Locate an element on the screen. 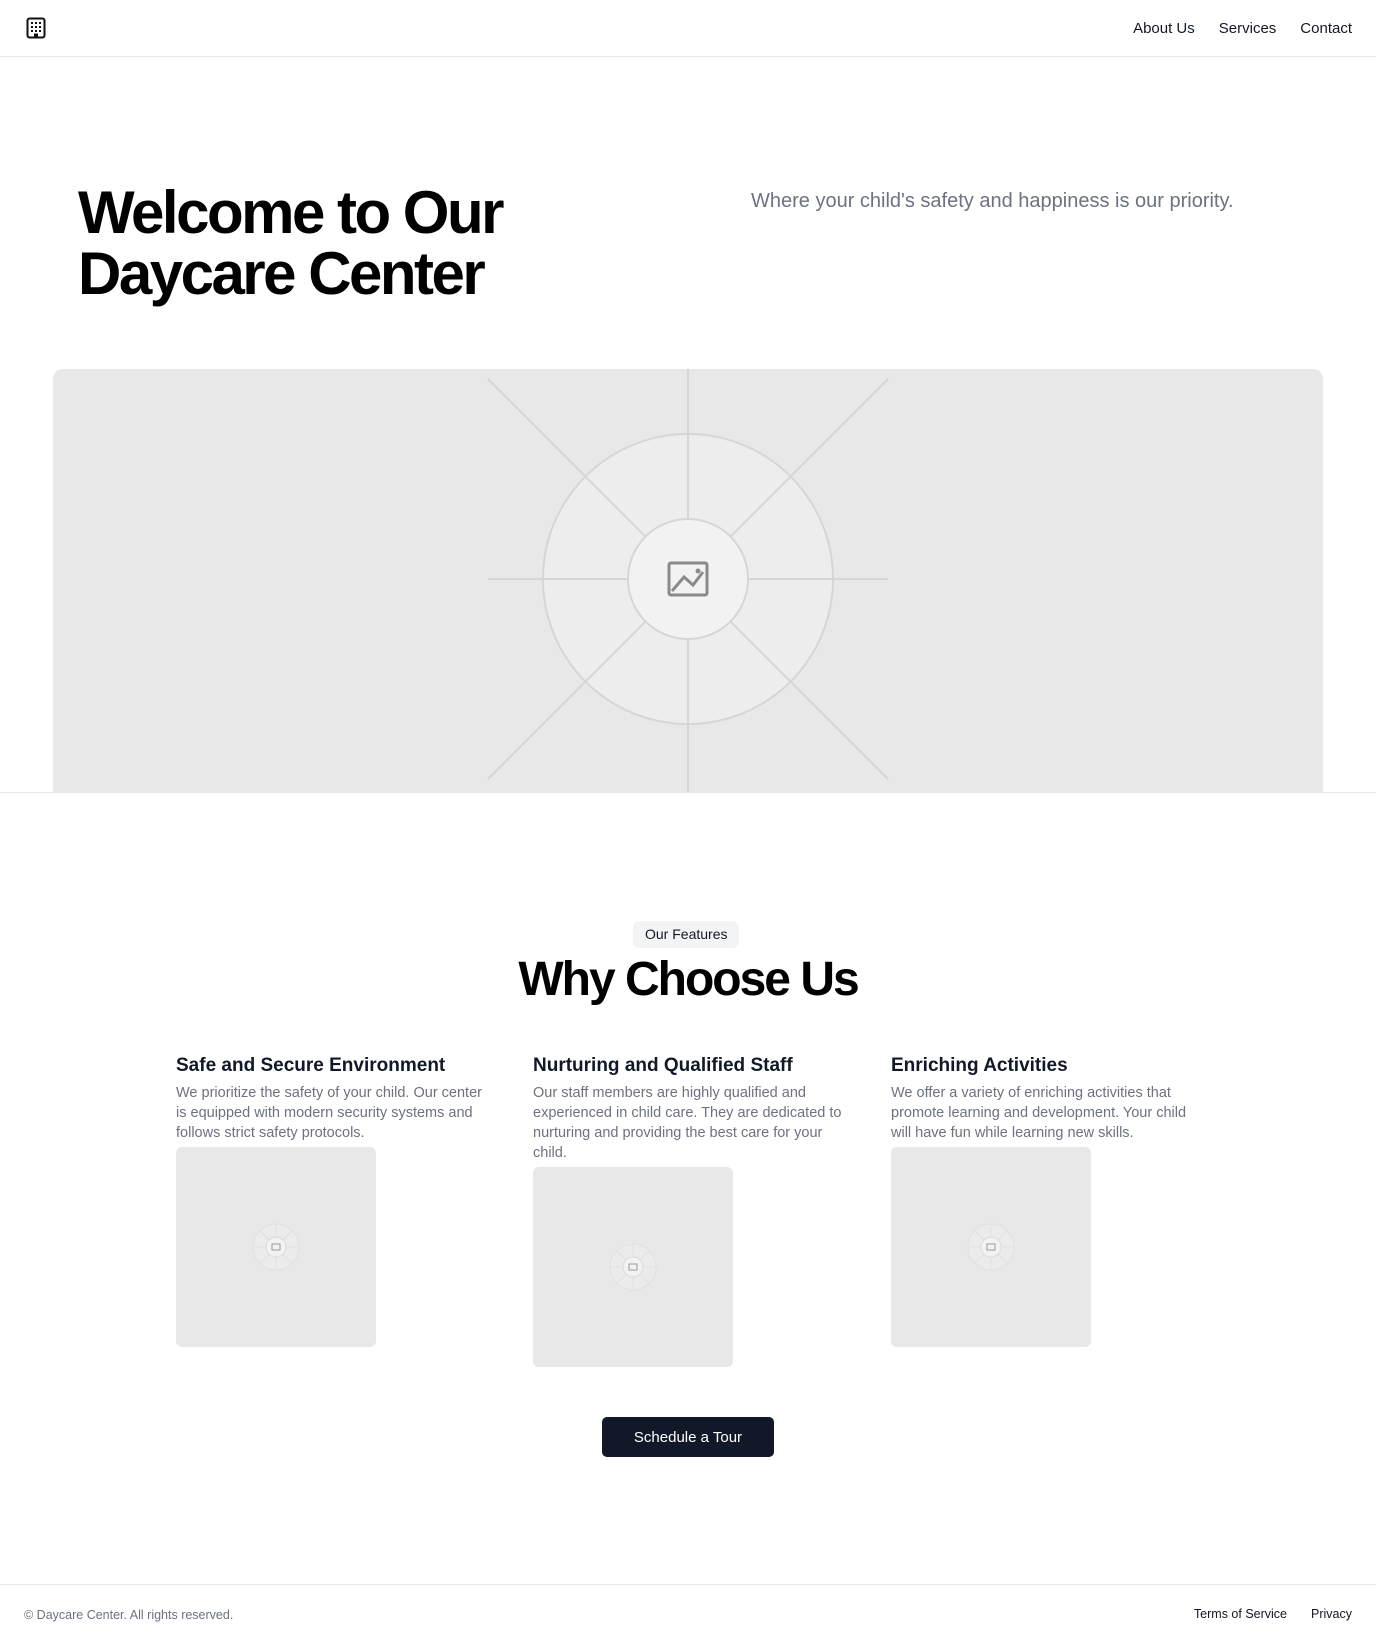 The image size is (1376, 1650). footer-links: Terms of Service Privacy is located at coordinates (1273, 1614).